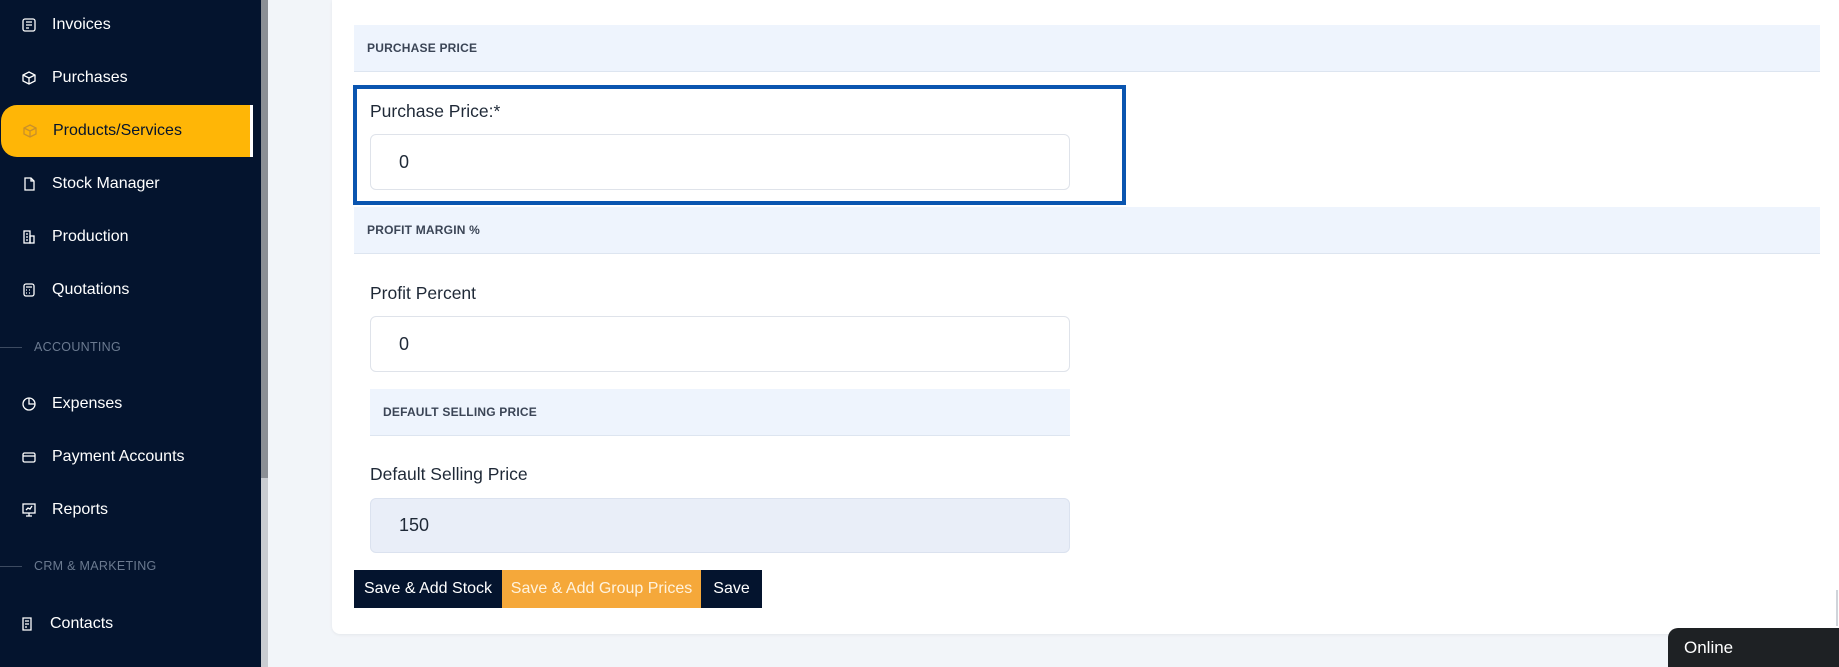 This screenshot has width=1839, height=667. I want to click on sidebar-item-label: Purchases, so click(90, 77).